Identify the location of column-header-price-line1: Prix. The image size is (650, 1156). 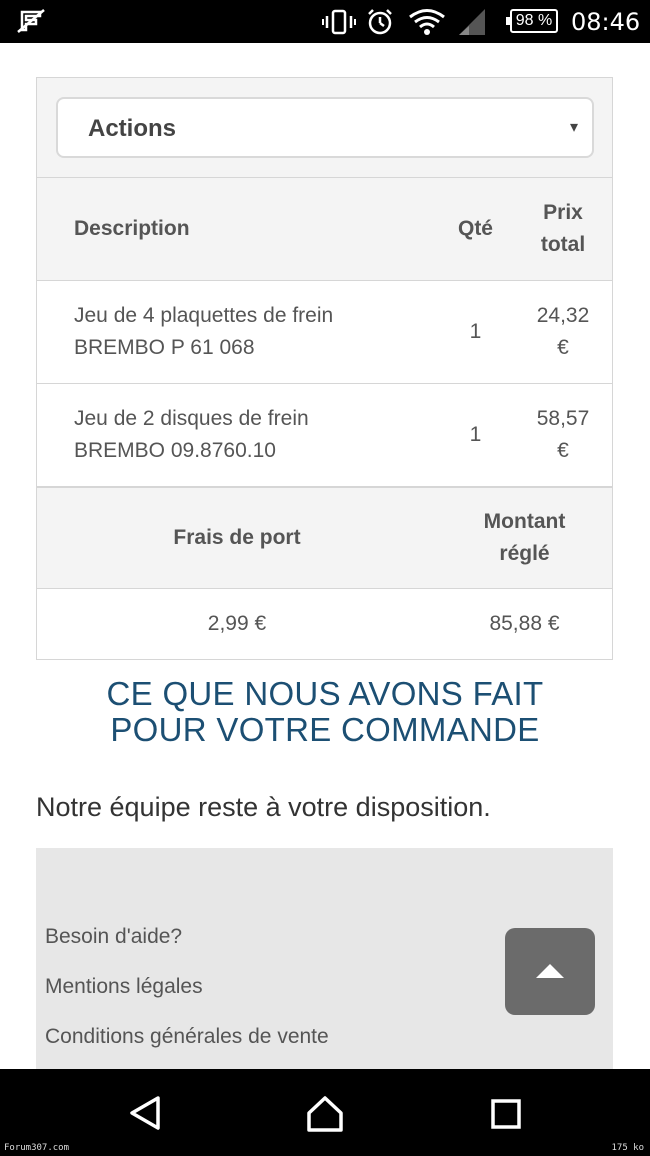
(563, 212).